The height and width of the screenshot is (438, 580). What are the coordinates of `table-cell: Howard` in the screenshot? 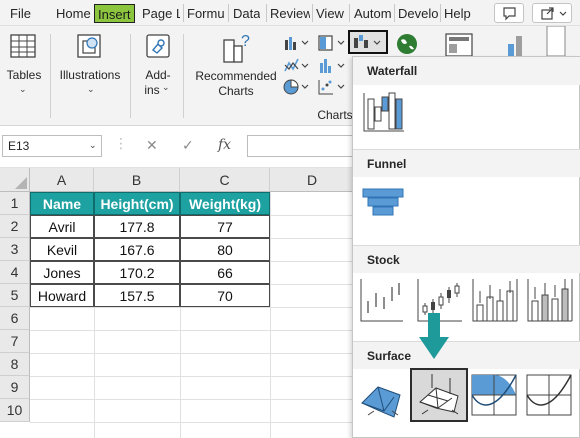 It's located at (62, 295).